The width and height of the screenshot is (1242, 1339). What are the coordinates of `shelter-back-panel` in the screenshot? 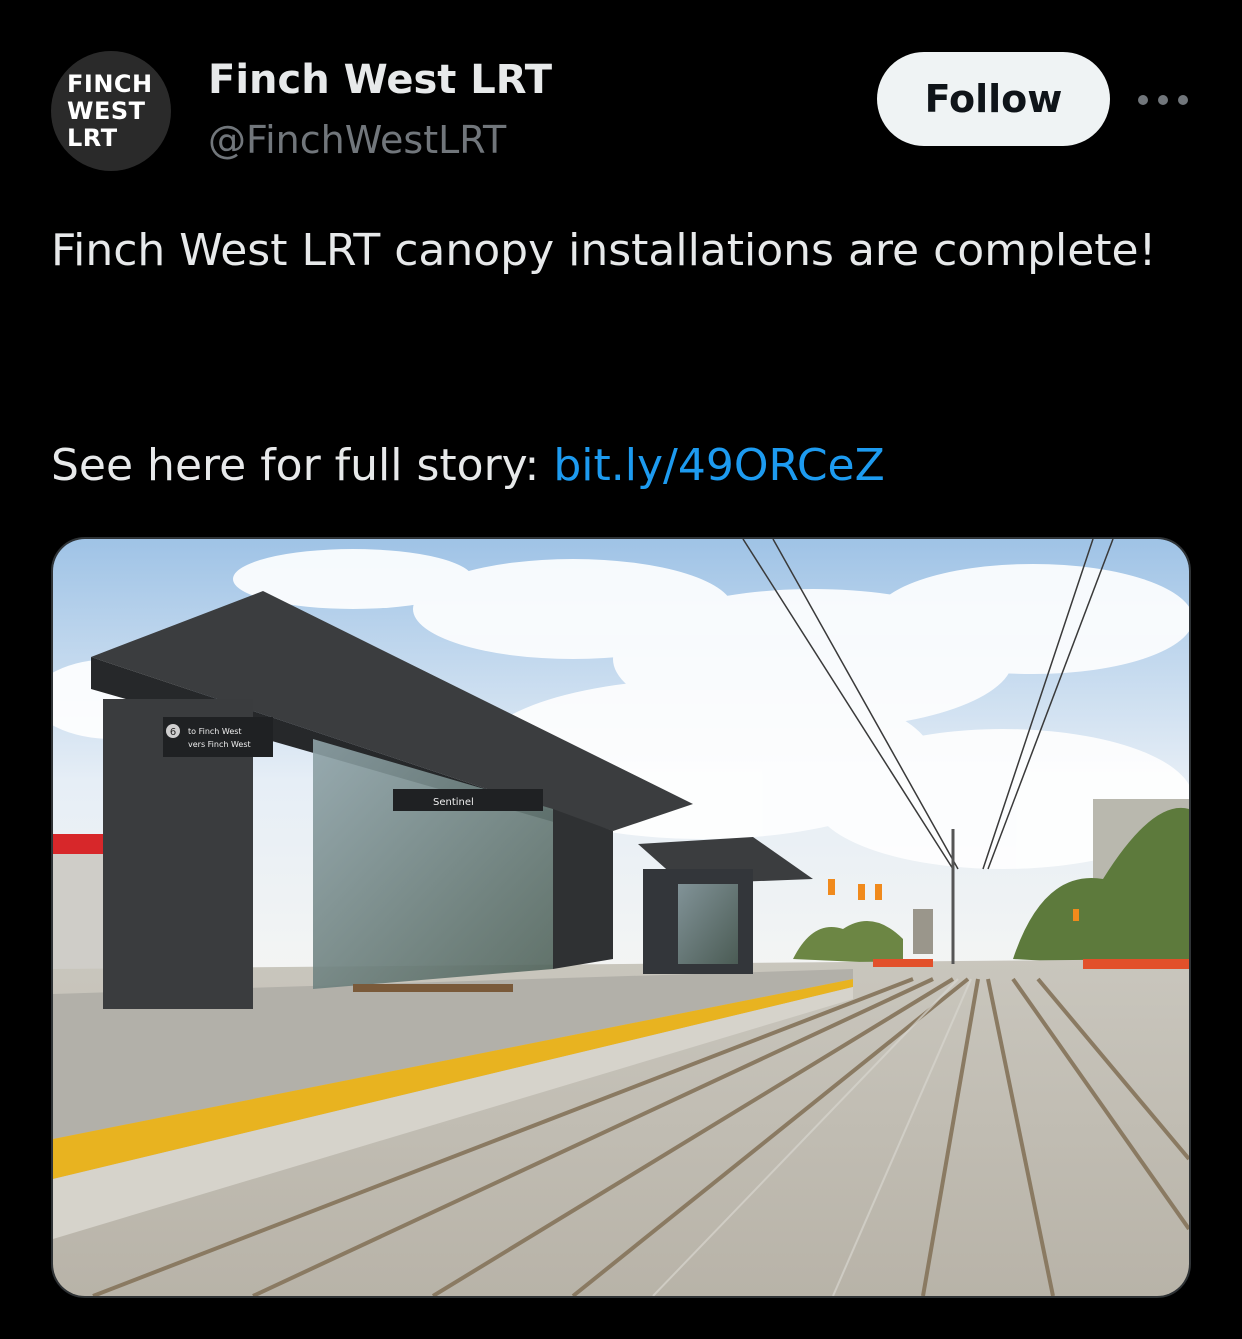 It's located at (583, 889).